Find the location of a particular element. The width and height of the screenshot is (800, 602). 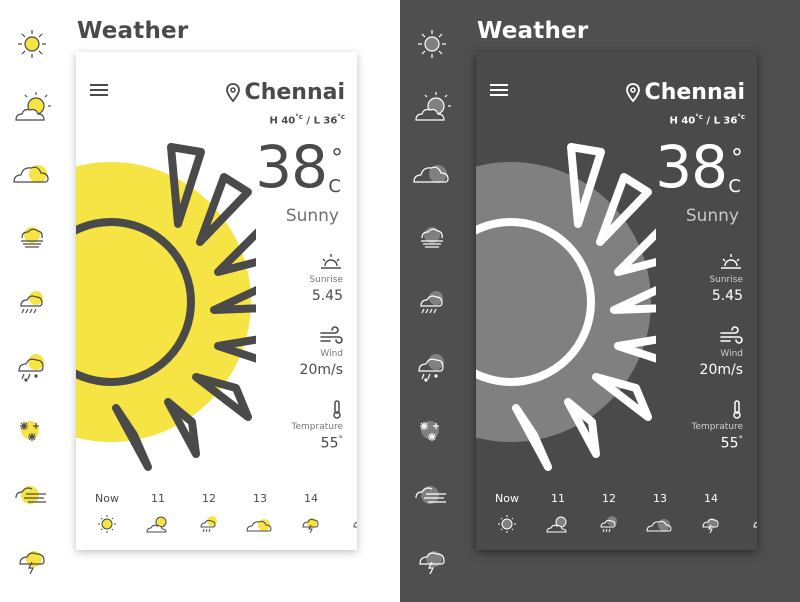

temperature-stat: Temprature 55° is located at coordinates (693, 425).